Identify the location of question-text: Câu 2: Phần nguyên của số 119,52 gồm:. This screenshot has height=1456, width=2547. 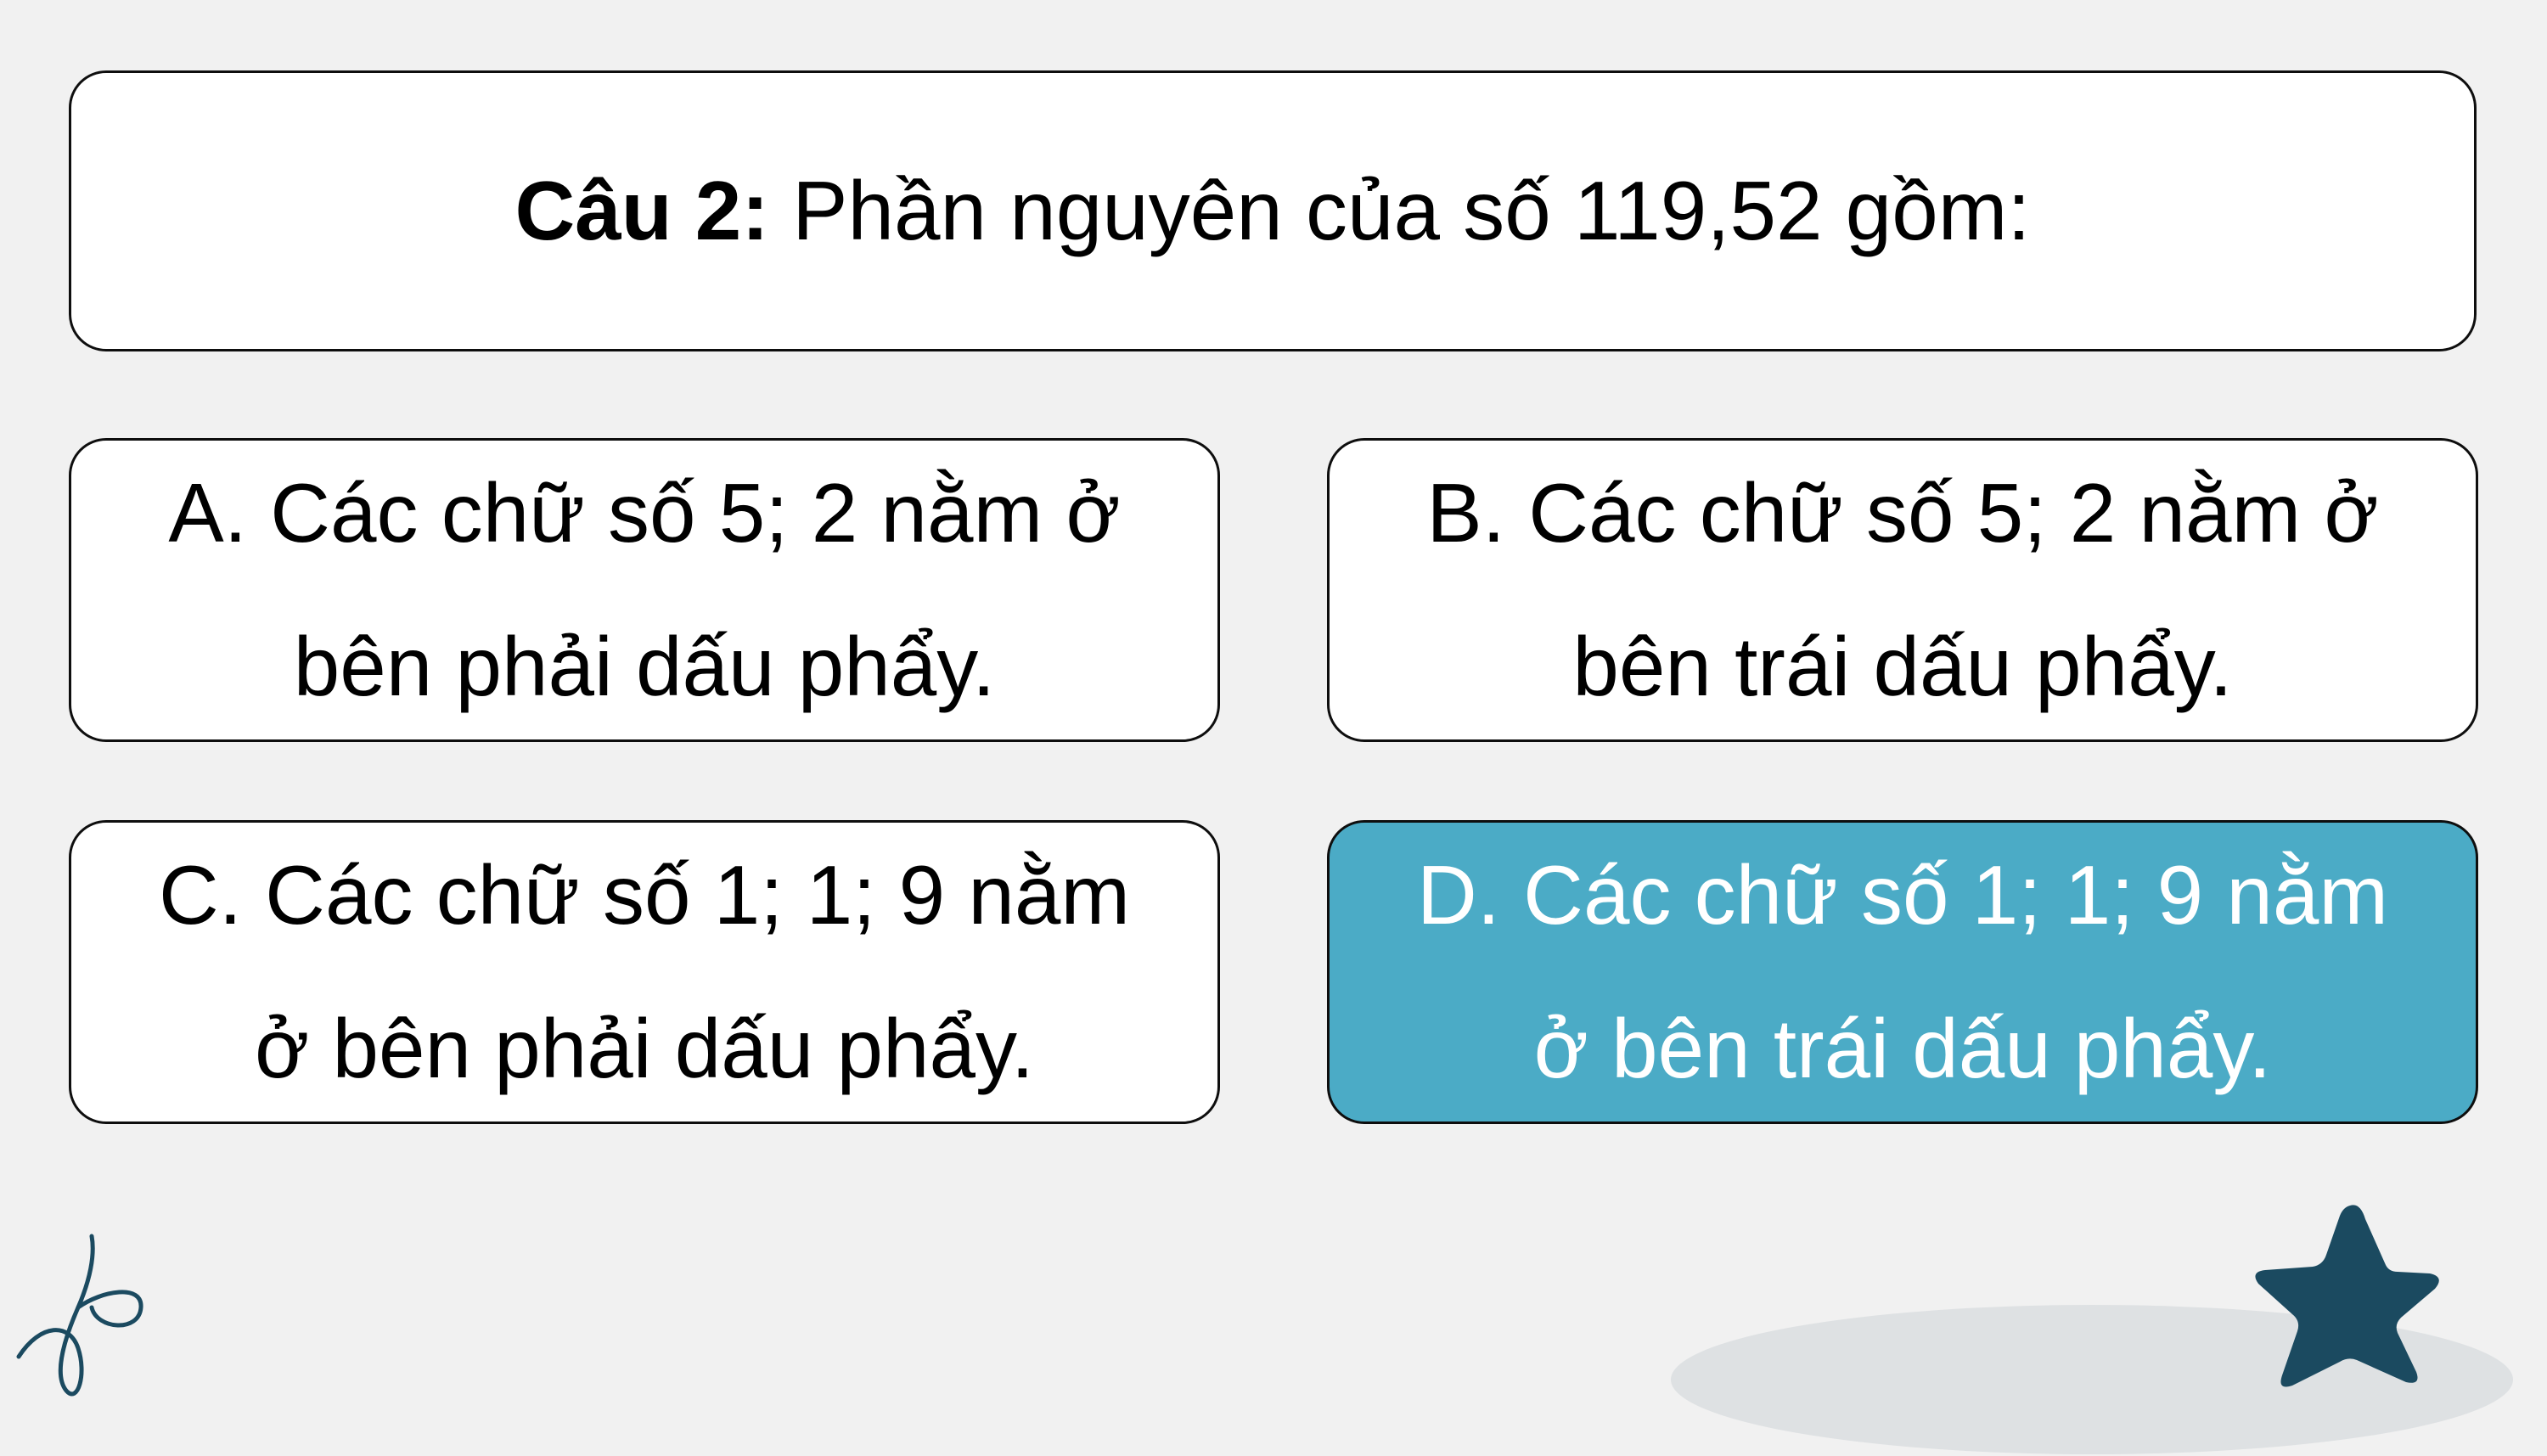
(1272, 211).